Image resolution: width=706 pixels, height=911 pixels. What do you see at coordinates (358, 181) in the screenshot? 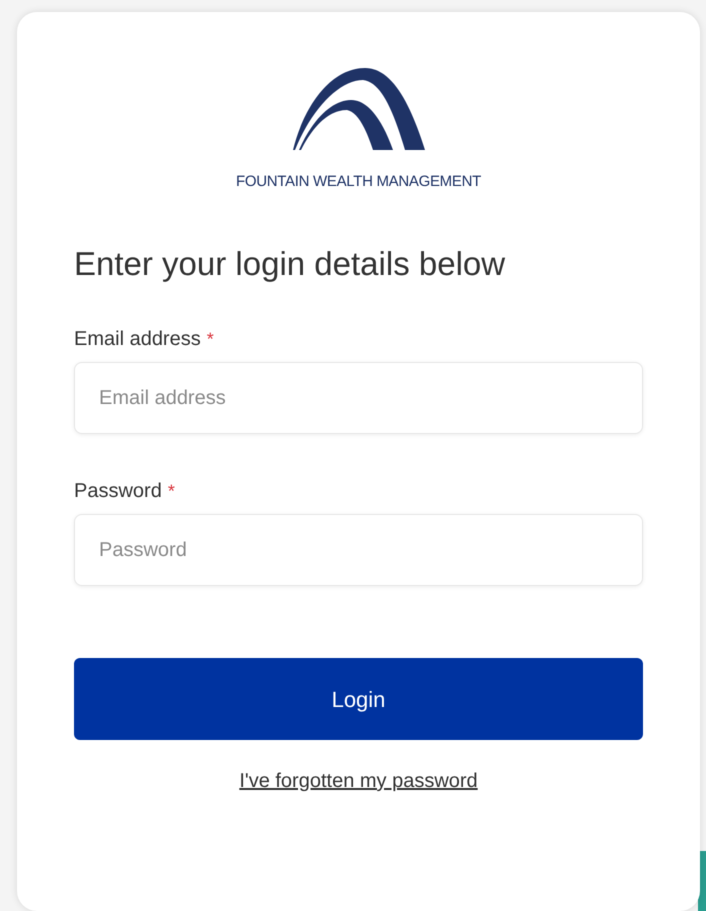
I see `logo-text: FOUNTAIN WEALTH MANAGEMENT` at bounding box center [358, 181].